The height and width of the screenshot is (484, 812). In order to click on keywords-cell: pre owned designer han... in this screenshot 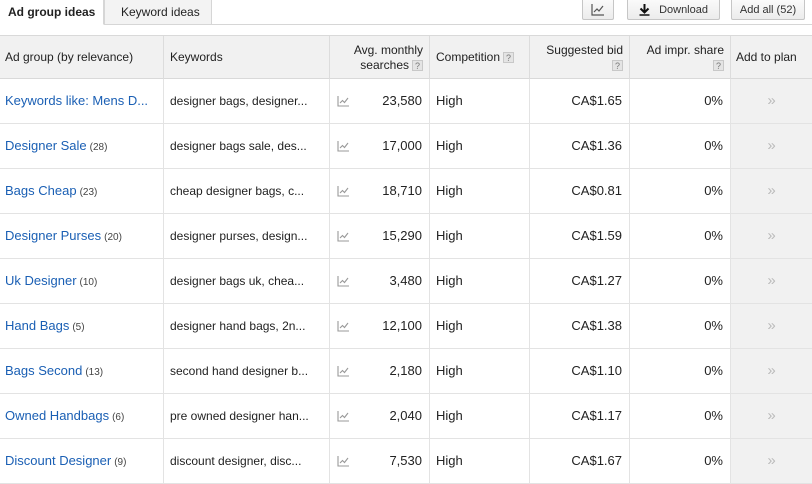, I will do `click(247, 416)`.